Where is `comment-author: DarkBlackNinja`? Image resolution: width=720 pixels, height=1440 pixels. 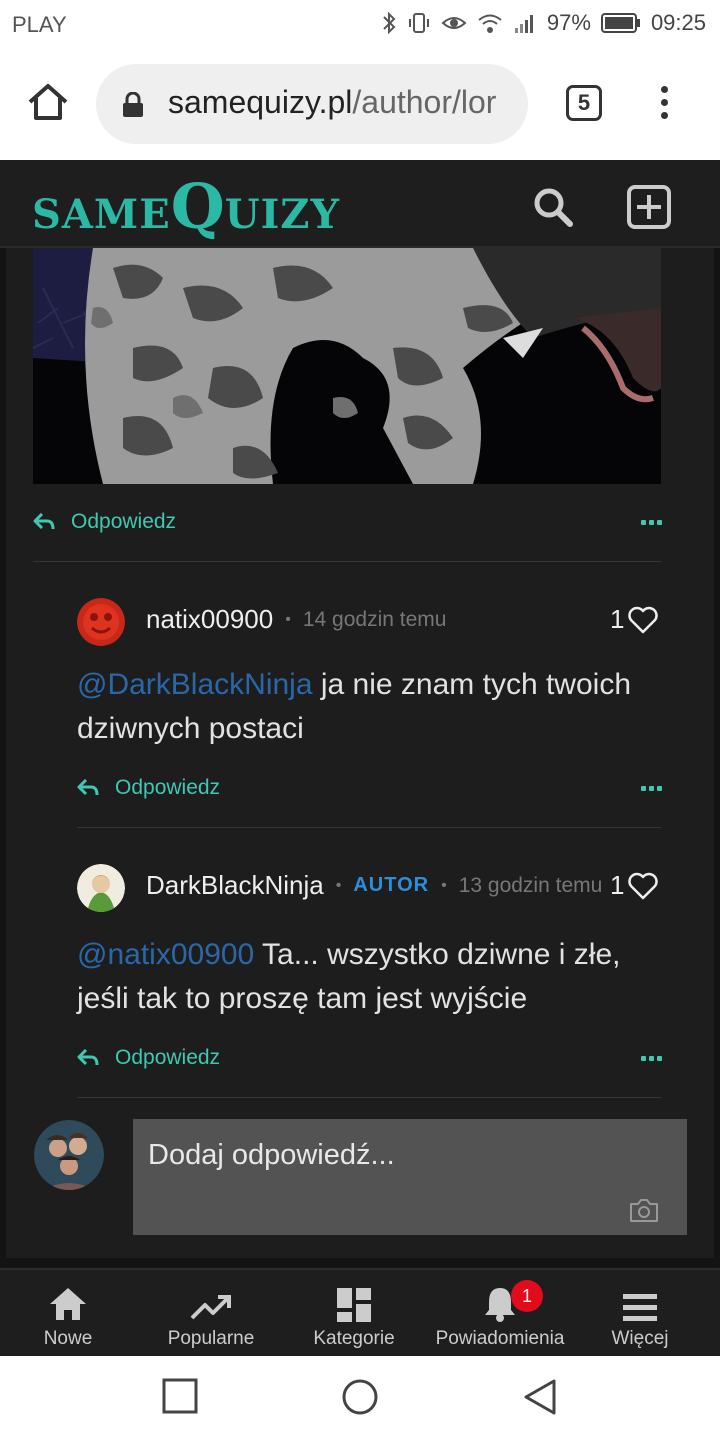
comment-author: DarkBlackNinja is located at coordinates (235, 885).